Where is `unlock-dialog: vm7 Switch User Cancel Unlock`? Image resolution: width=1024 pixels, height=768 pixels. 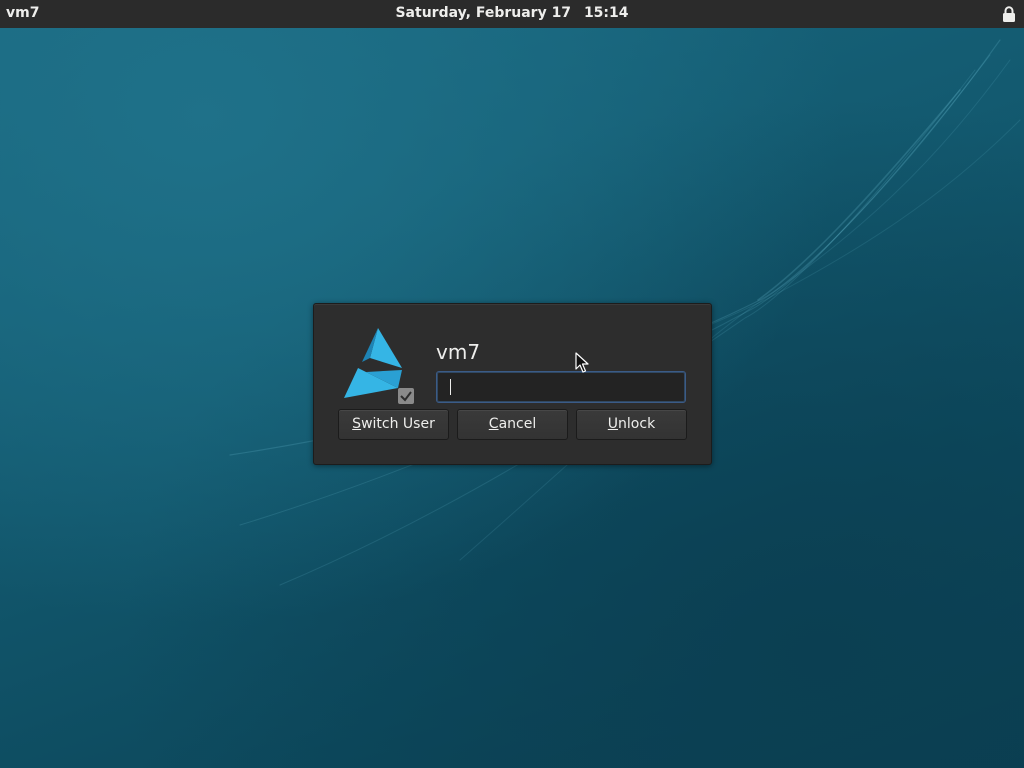
unlock-dialog: vm7 Switch User Cancel Unlock is located at coordinates (512, 384).